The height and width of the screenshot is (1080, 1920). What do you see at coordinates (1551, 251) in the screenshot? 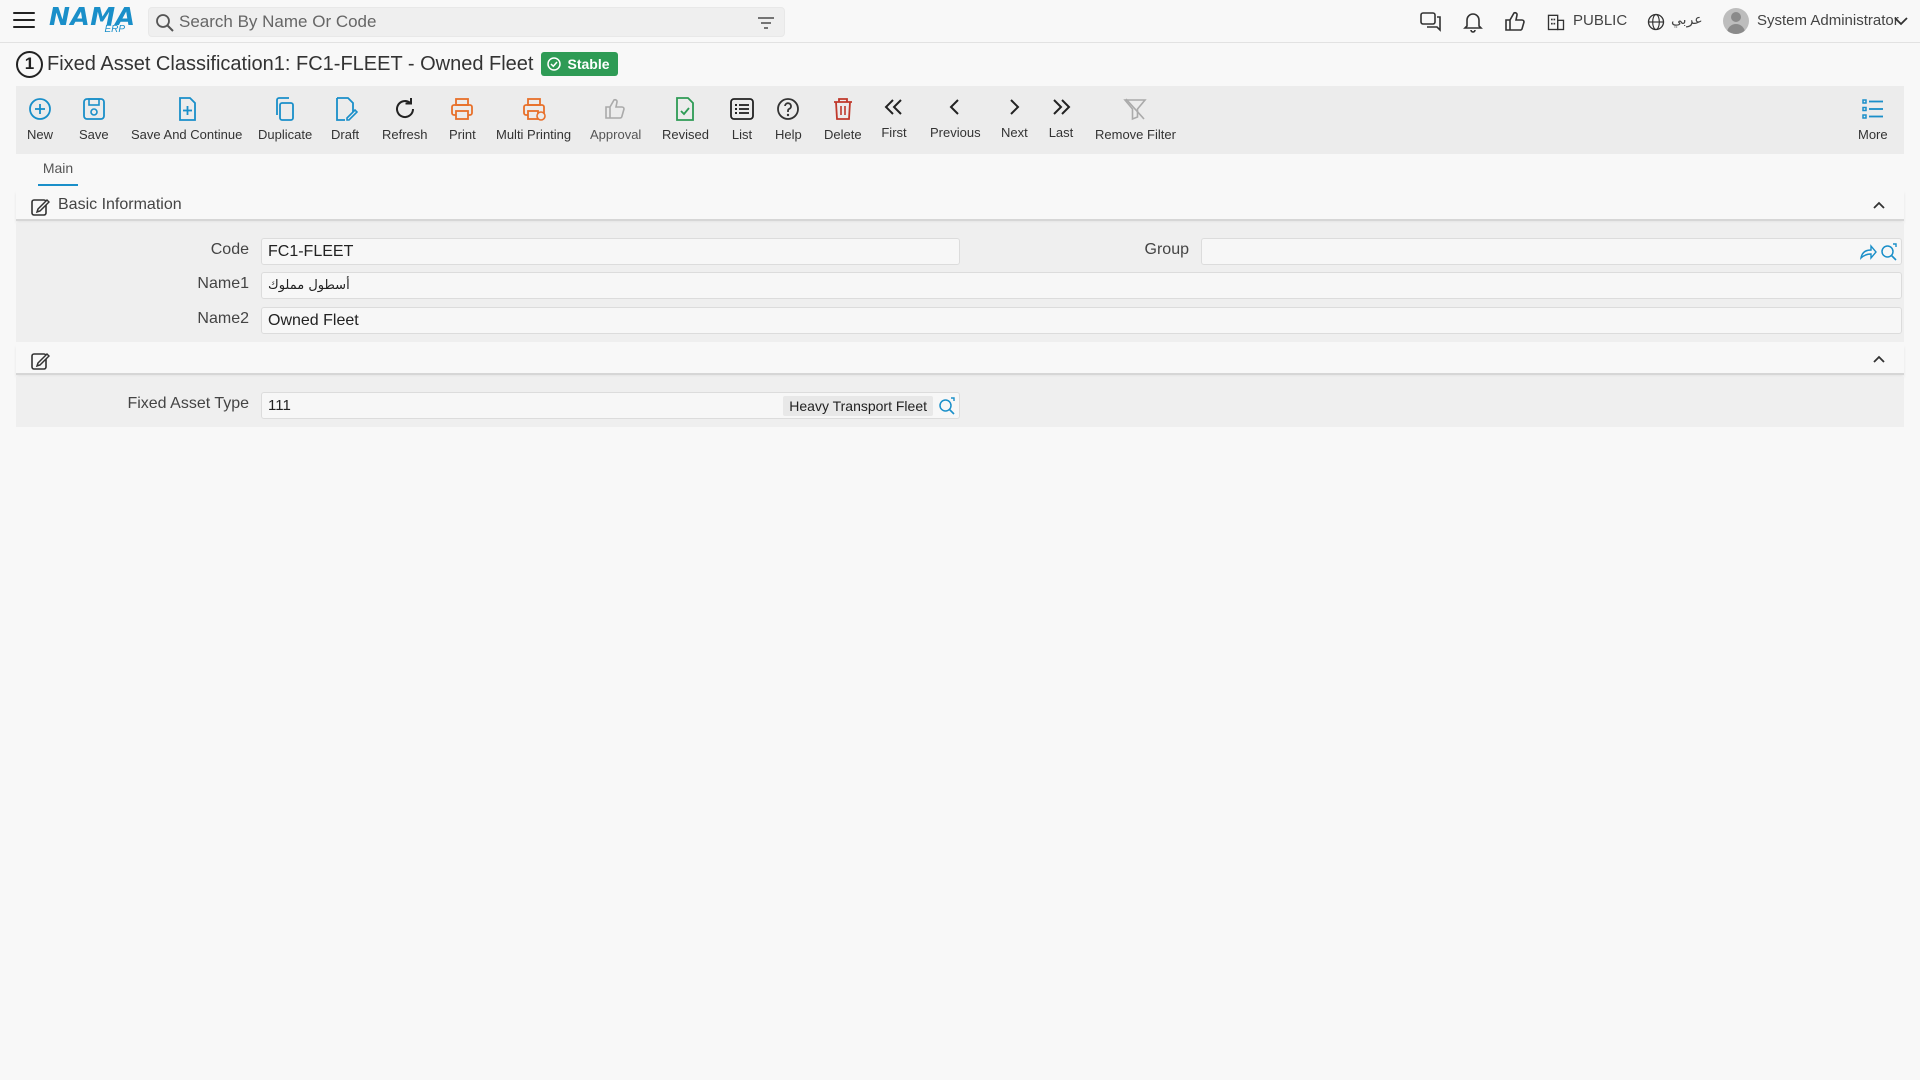
I see `group-field` at bounding box center [1551, 251].